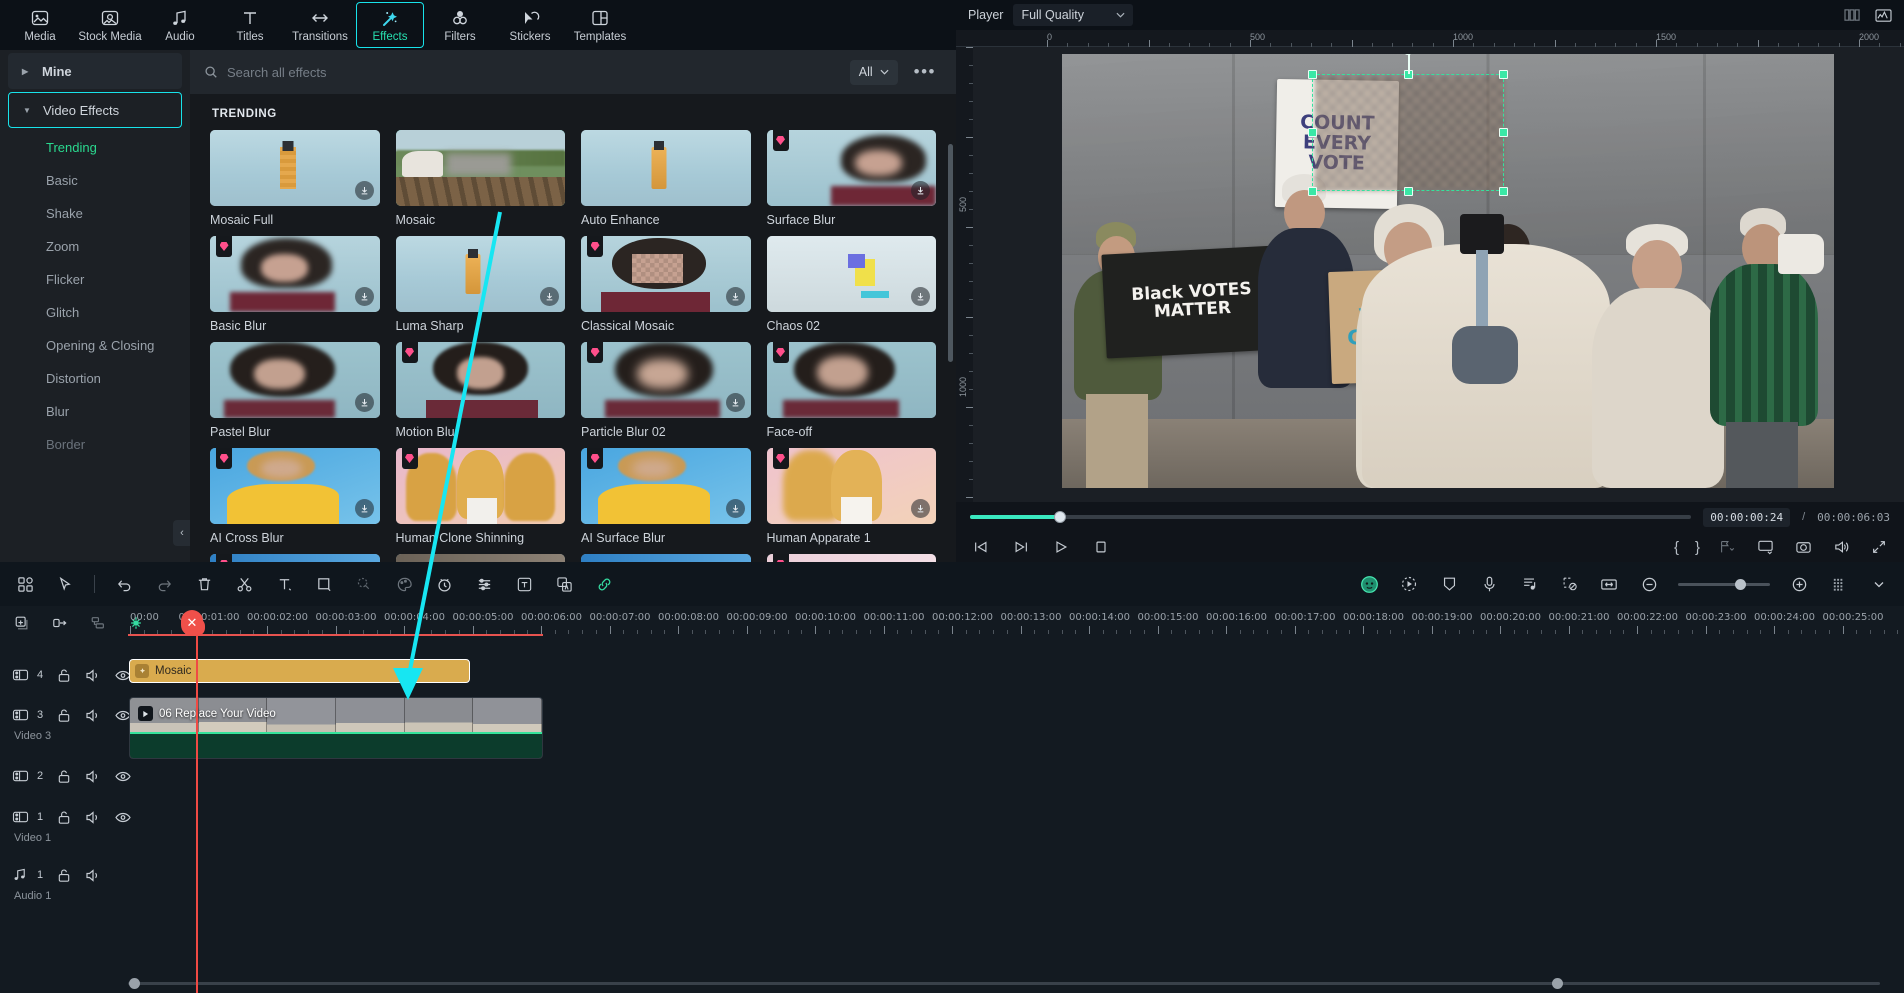 The height and width of the screenshot is (993, 1904). Describe the element at coordinates (964, 274) in the screenshot. I see `preview-vertical-ruler: 500 1000` at that location.